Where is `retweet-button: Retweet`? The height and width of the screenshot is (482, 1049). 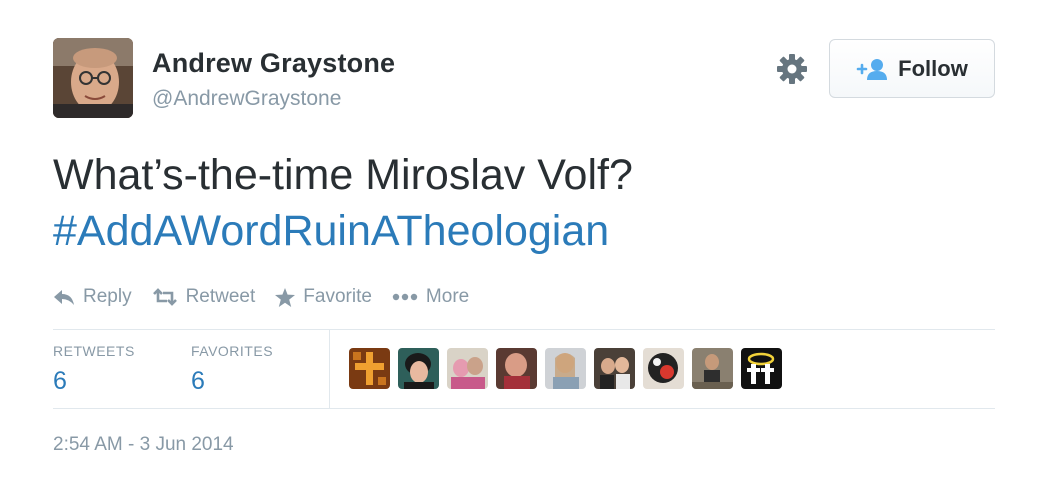
retweet-button: Retweet is located at coordinates (204, 297).